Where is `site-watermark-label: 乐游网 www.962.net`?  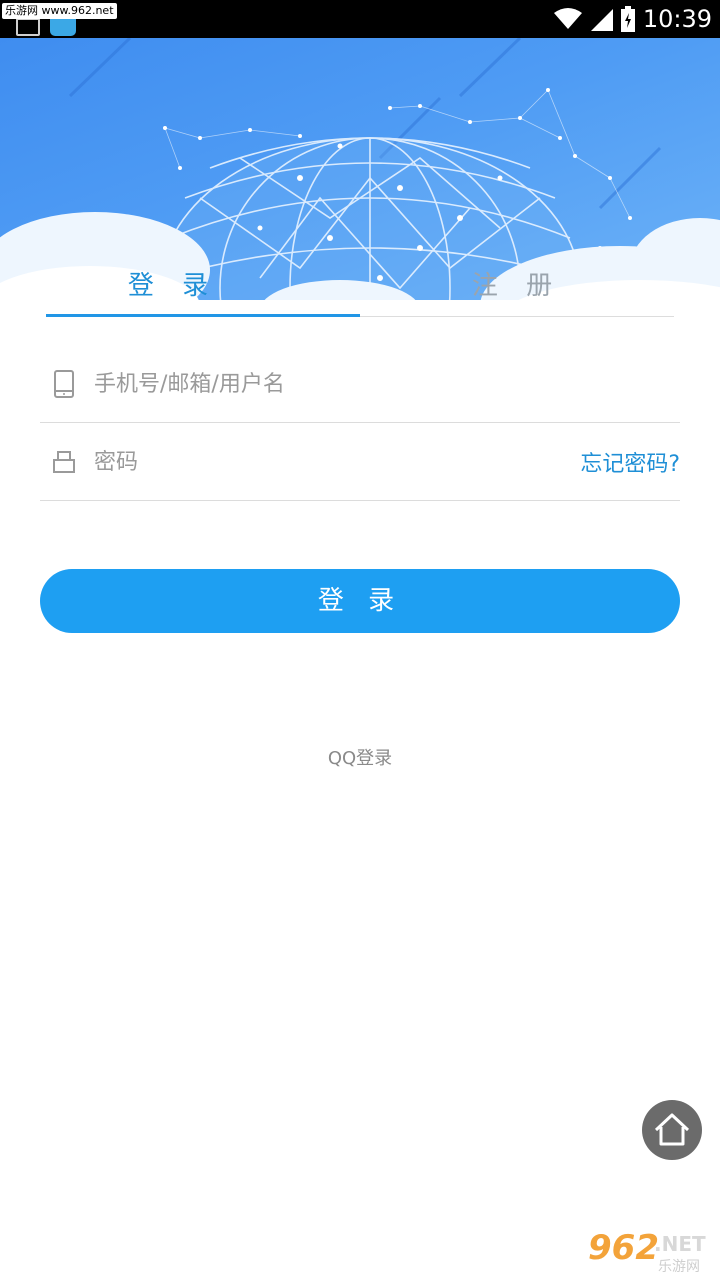 site-watermark-label: 乐游网 www.962.net is located at coordinates (59, 11).